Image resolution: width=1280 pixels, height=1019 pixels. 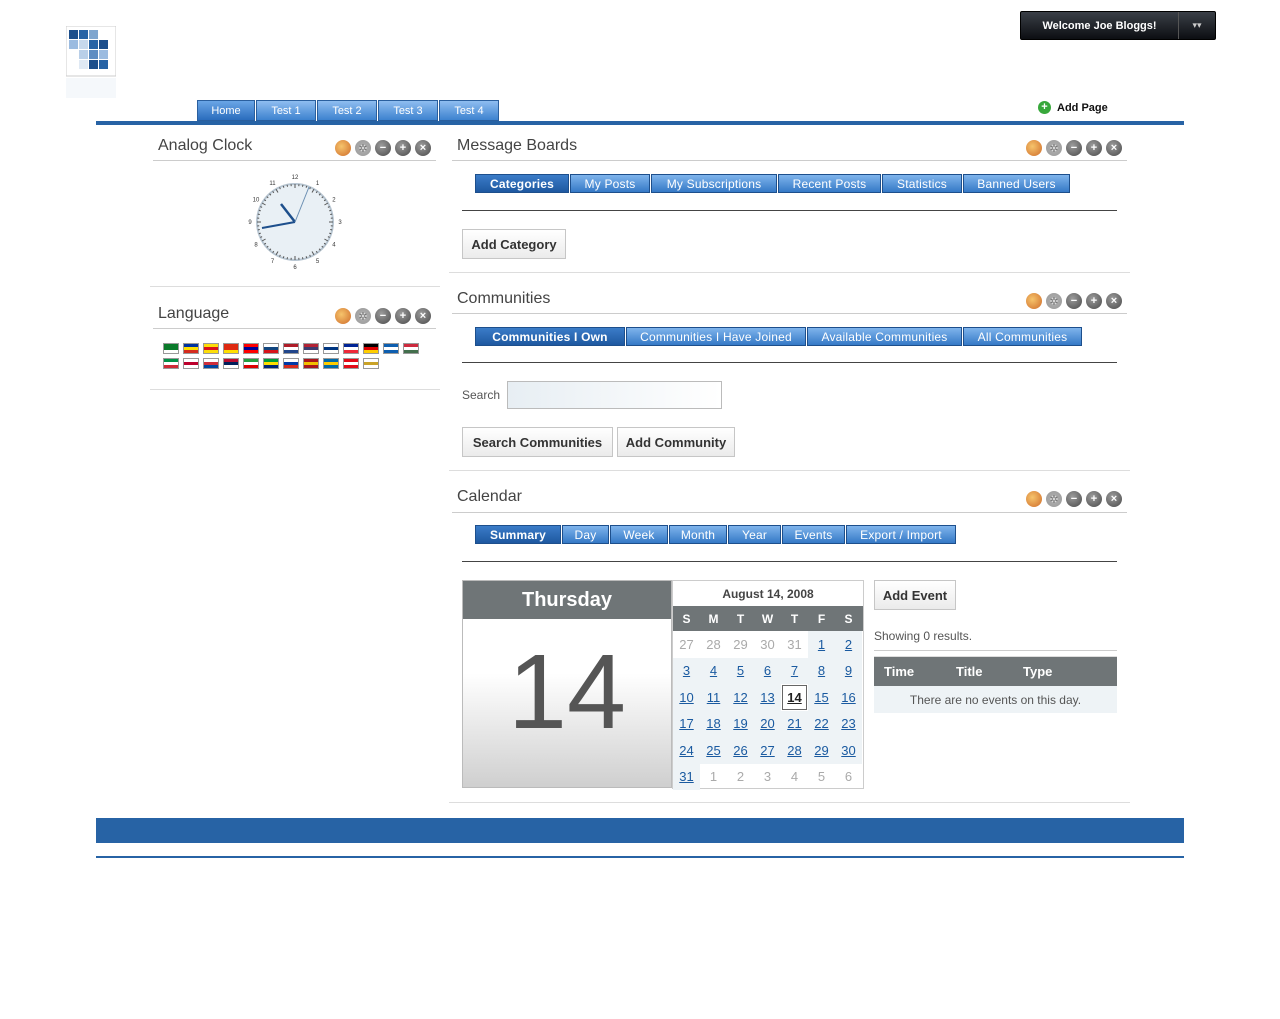 I want to click on tab-day: Day, so click(x=585, y=534).